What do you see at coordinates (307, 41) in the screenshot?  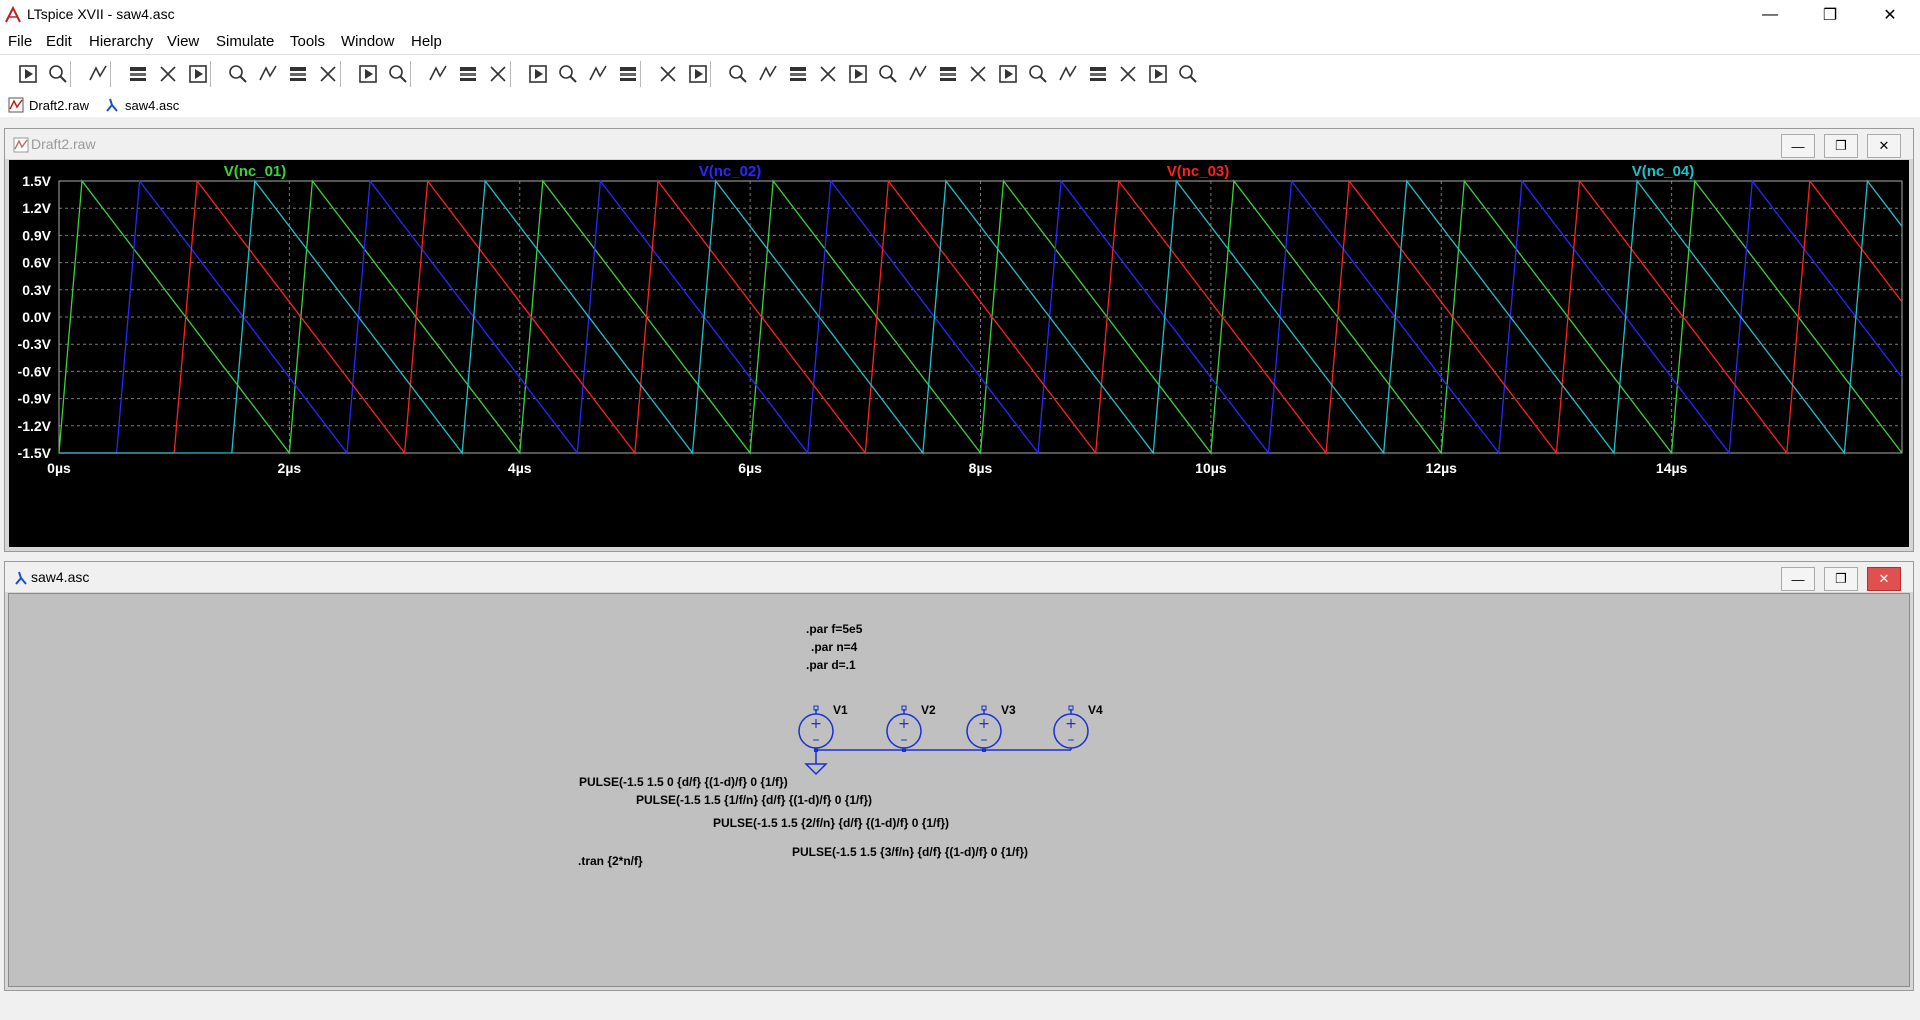 I see `menu-tools: Tools` at bounding box center [307, 41].